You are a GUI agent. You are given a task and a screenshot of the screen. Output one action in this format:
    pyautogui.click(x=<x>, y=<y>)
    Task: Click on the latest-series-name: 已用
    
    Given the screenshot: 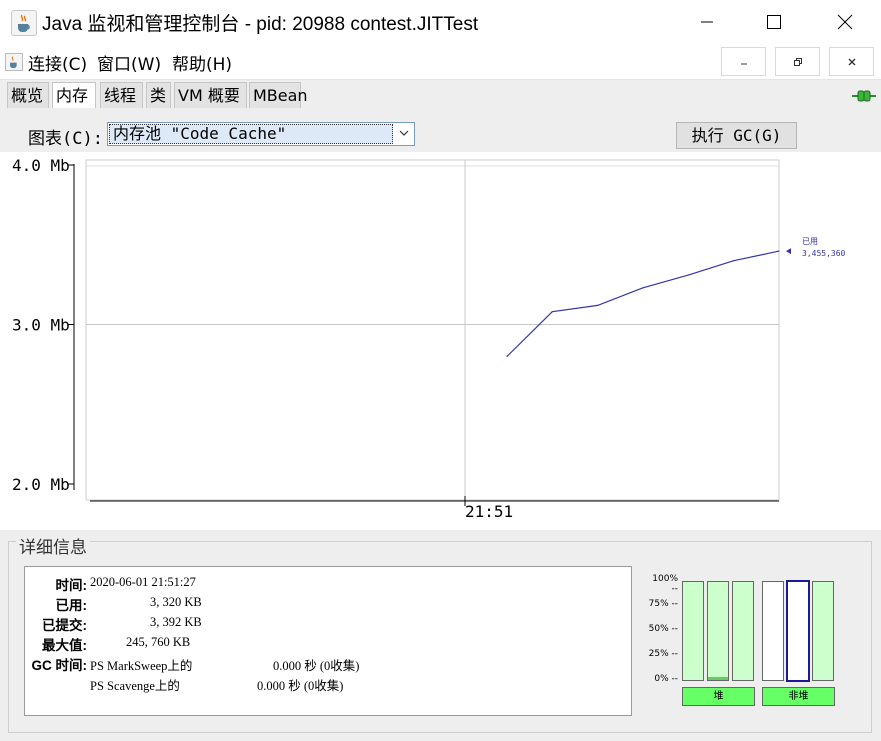 What is the action you would take?
    pyautogui.click(x=810, y=241)
    